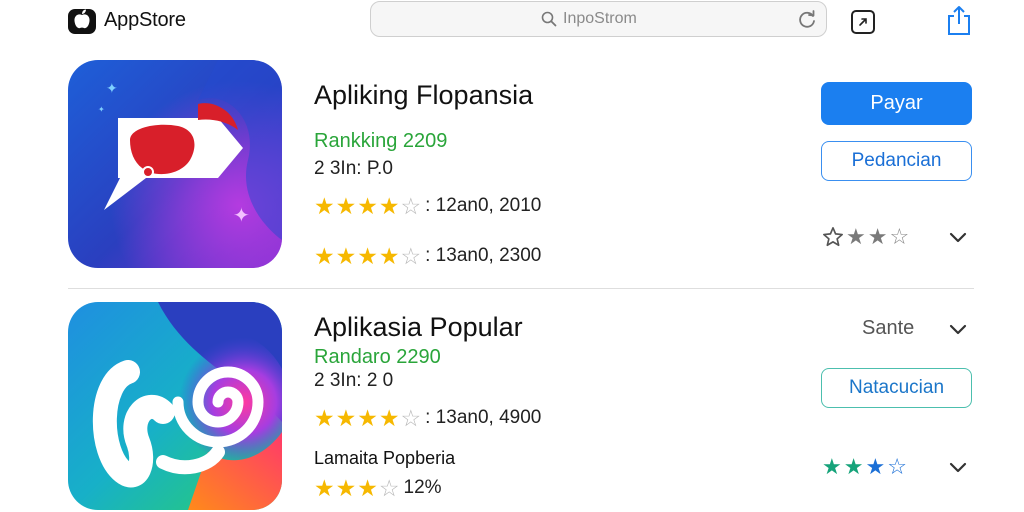  Describe the element at coordinates (483, 205) in the screenshot. I see `rating-text: : 12an0, 2010` at that location.